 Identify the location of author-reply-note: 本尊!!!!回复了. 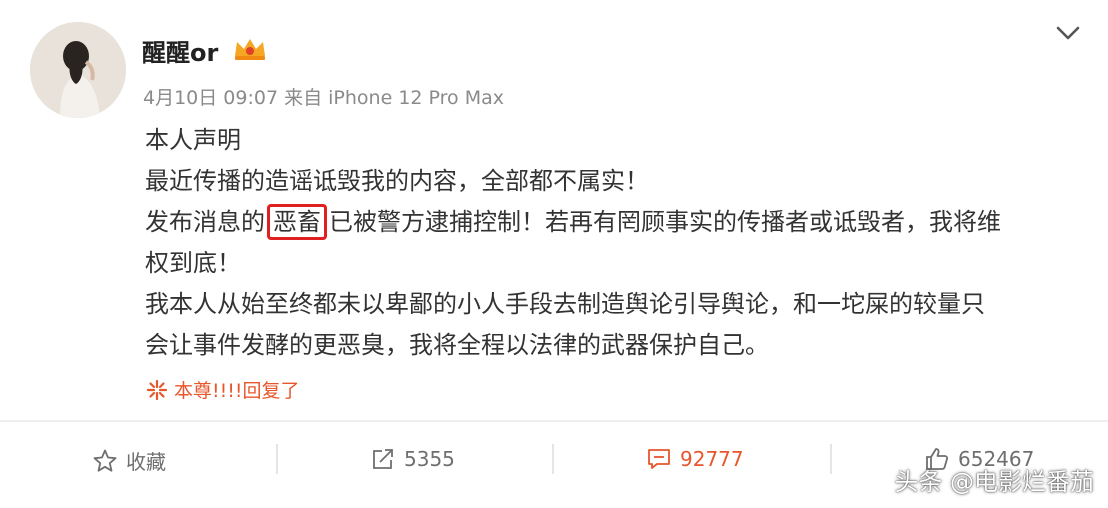
(222, 389).